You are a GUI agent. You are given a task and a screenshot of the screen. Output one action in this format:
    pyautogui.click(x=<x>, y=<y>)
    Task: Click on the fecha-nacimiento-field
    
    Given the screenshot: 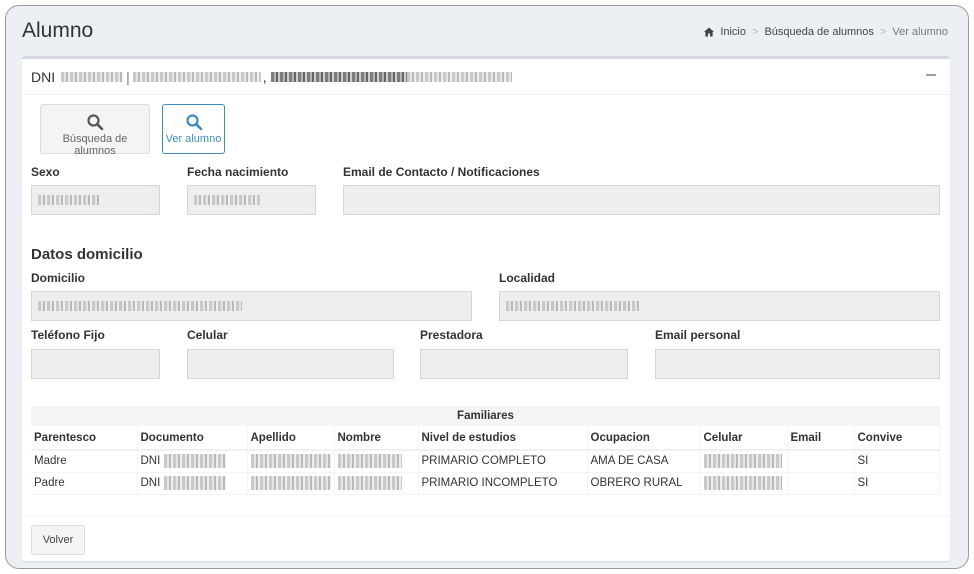 What is the action you would take?
    pyautogui.click(x=251, y=200)
    